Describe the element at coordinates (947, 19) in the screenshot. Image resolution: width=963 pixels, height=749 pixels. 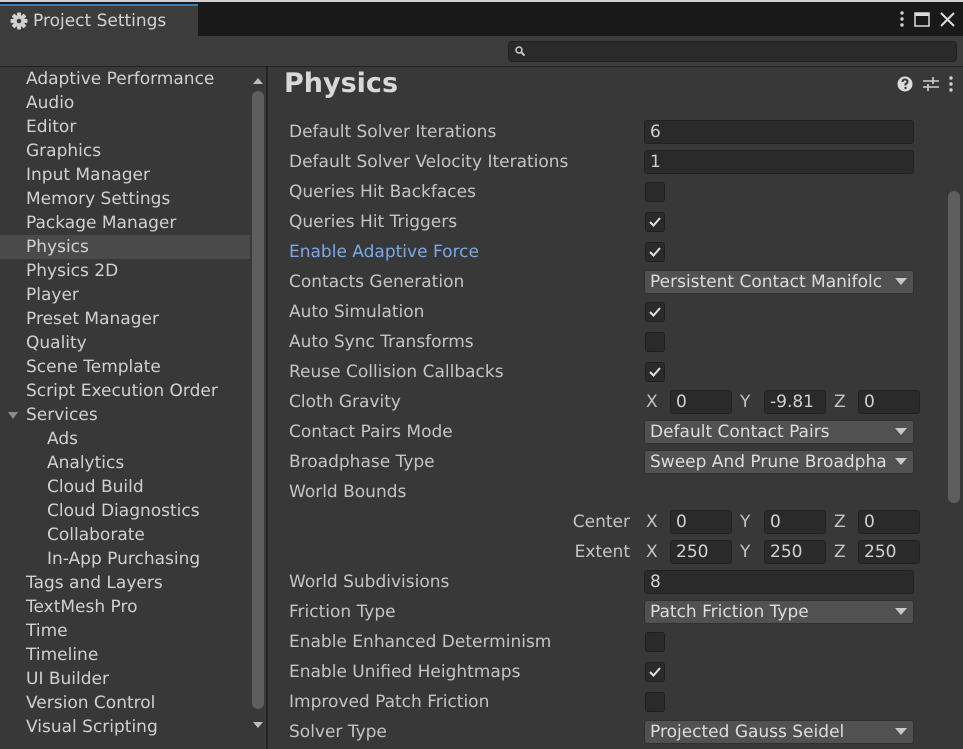
I see `close-icon` at that location.